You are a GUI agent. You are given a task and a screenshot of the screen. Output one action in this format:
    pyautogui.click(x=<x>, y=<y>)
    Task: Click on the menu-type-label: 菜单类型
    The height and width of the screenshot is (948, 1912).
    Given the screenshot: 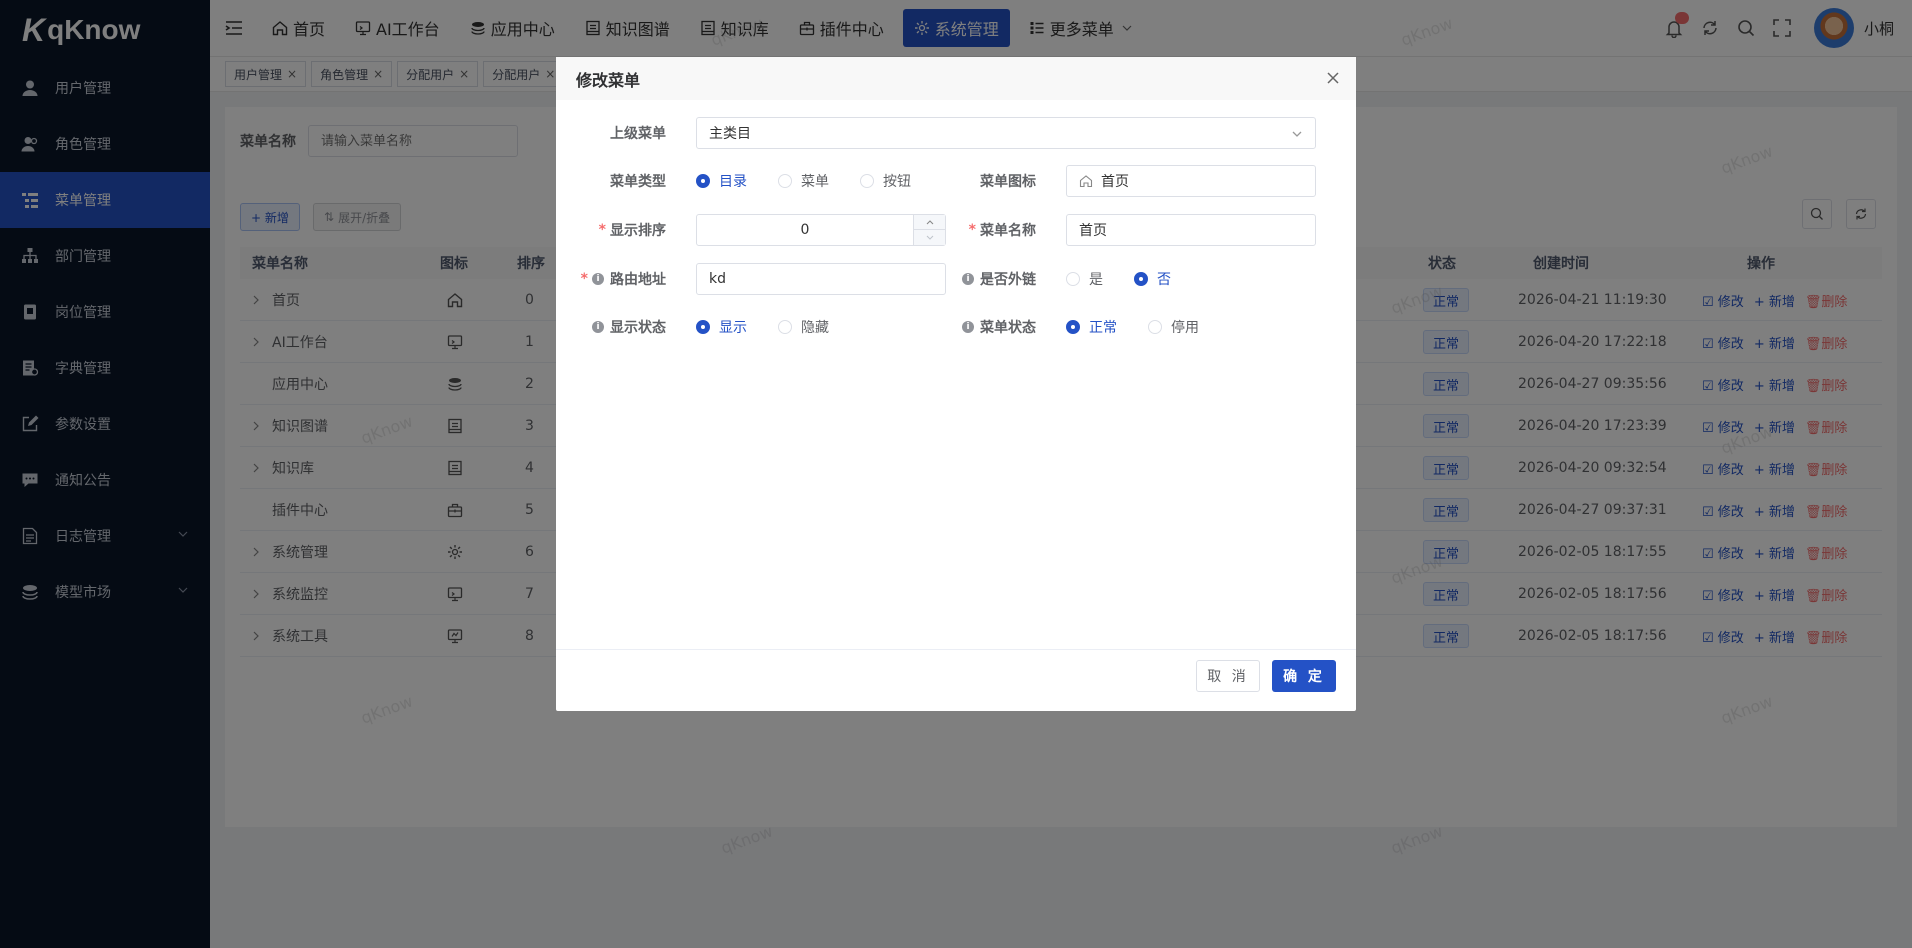 What is the action you would take?
    pyautogui.click(x=611, y=181)
    